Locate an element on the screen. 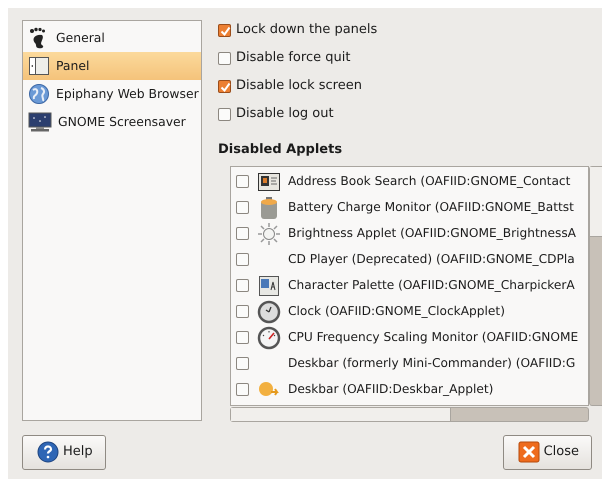  applet-name: Deskbar (formerly Mini-Commander) (OAFIID:G is located at coordinates (432, 363).